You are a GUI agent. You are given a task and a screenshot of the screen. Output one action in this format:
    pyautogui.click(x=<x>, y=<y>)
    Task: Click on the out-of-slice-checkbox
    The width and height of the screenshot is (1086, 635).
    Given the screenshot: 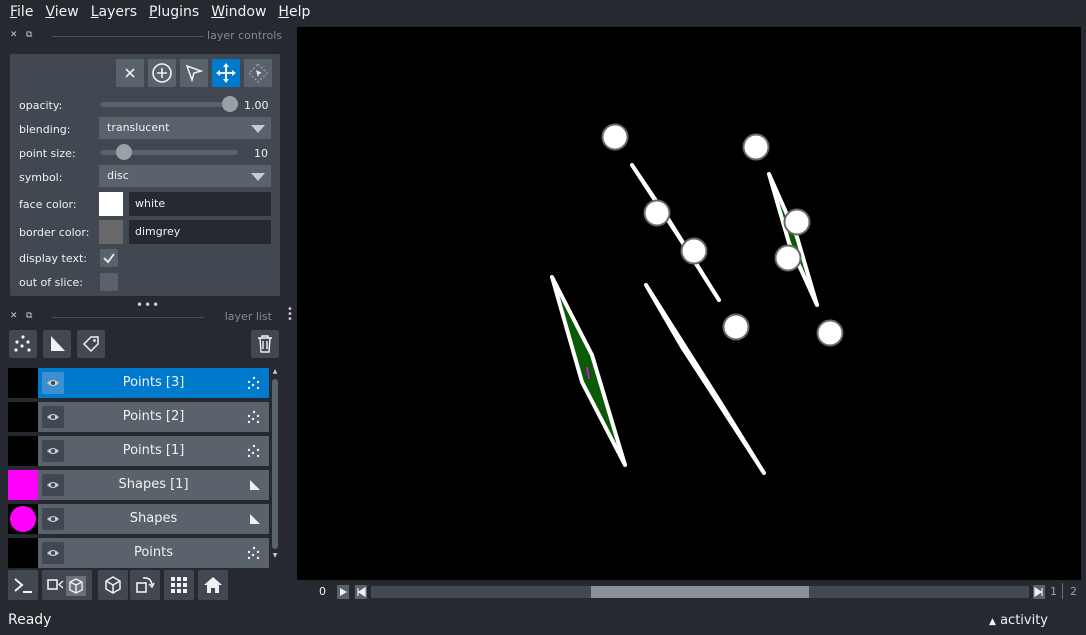 What is the action you would take?
    pyautogui.click(x=109, y=282)
    